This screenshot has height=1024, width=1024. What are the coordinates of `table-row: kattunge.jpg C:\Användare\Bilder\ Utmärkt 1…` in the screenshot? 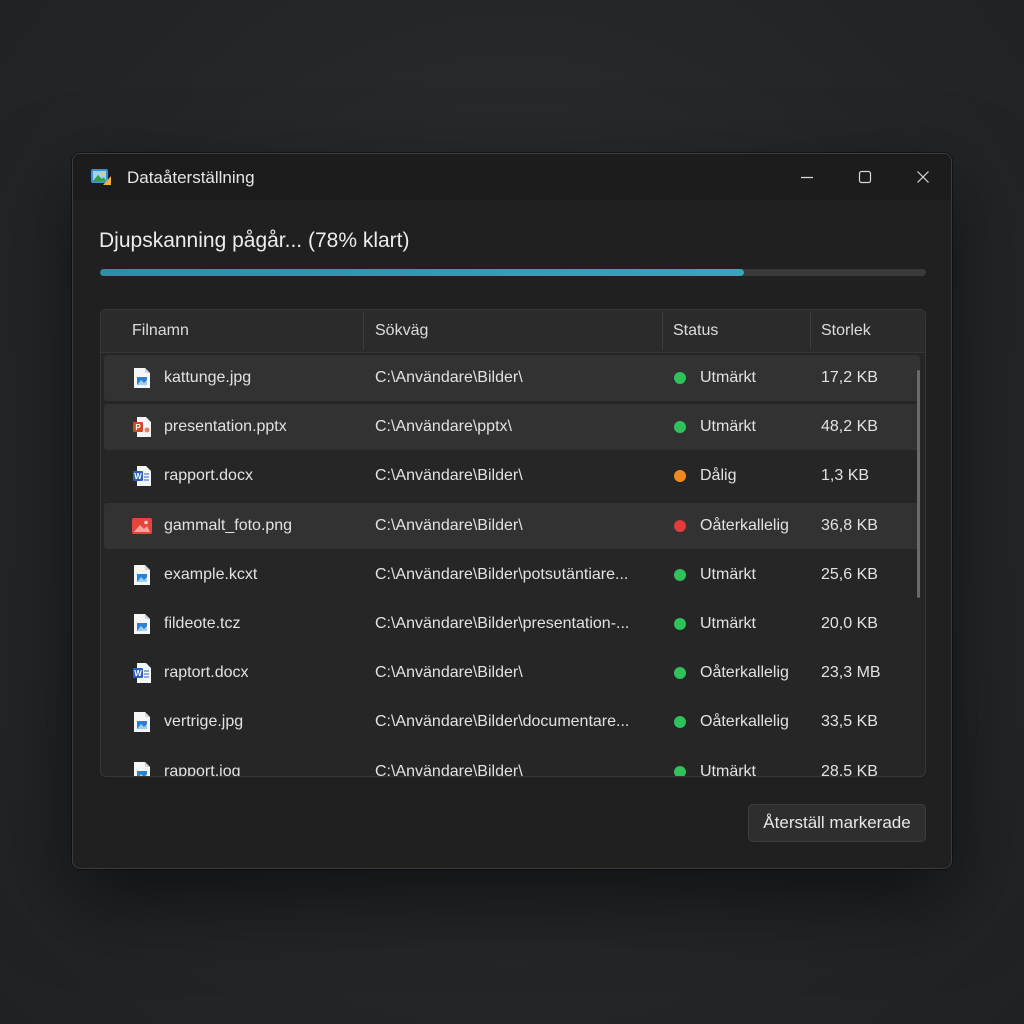 It's located at (512, 378).